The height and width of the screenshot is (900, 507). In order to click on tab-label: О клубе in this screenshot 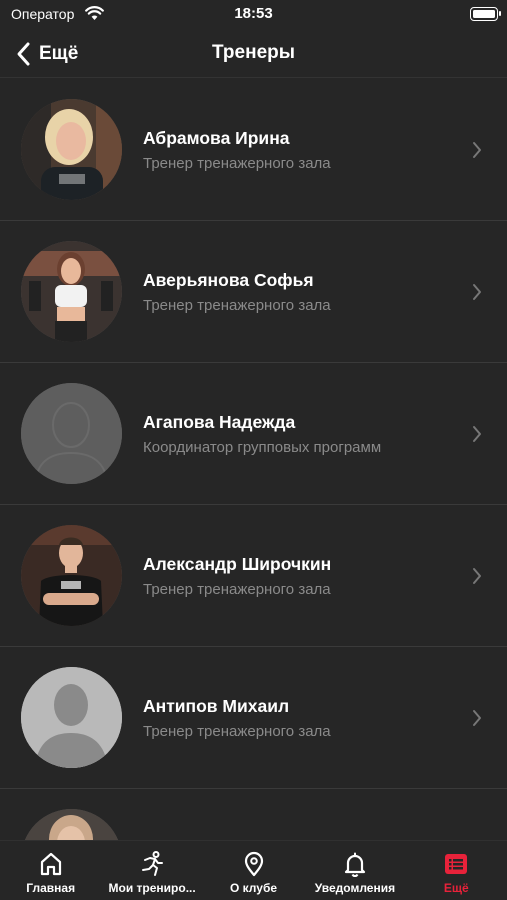, I will do `click(253, 888)`.